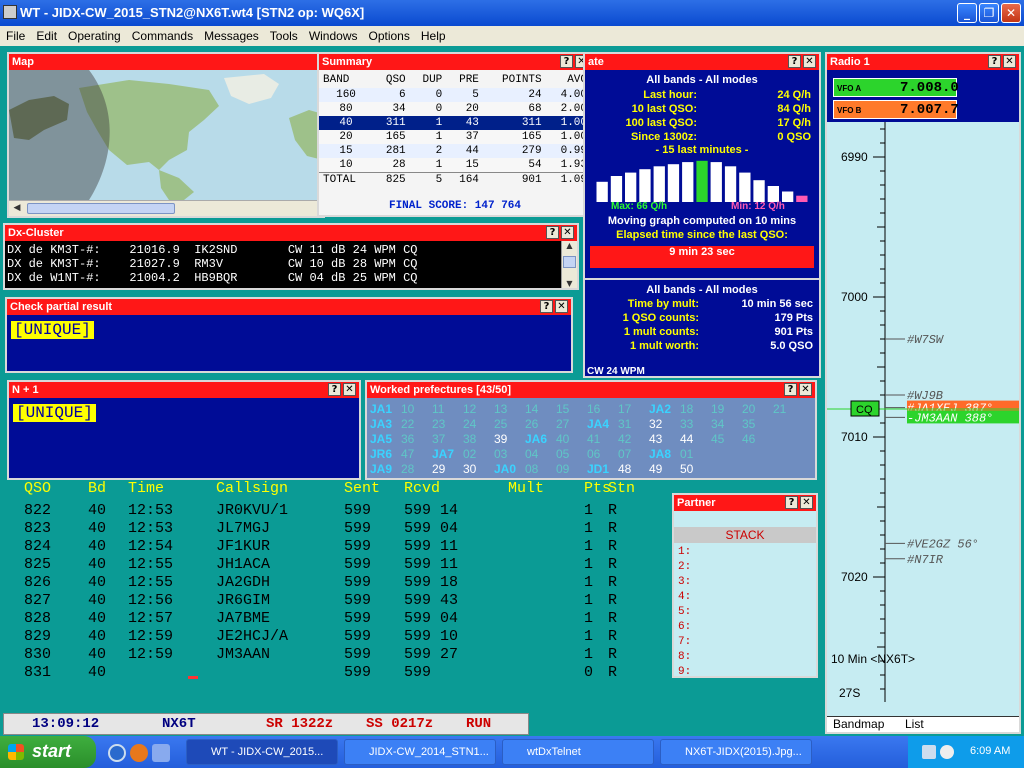  I want to click on summary-row: 160 6 0 5 24 4.00, so click(455, 95).